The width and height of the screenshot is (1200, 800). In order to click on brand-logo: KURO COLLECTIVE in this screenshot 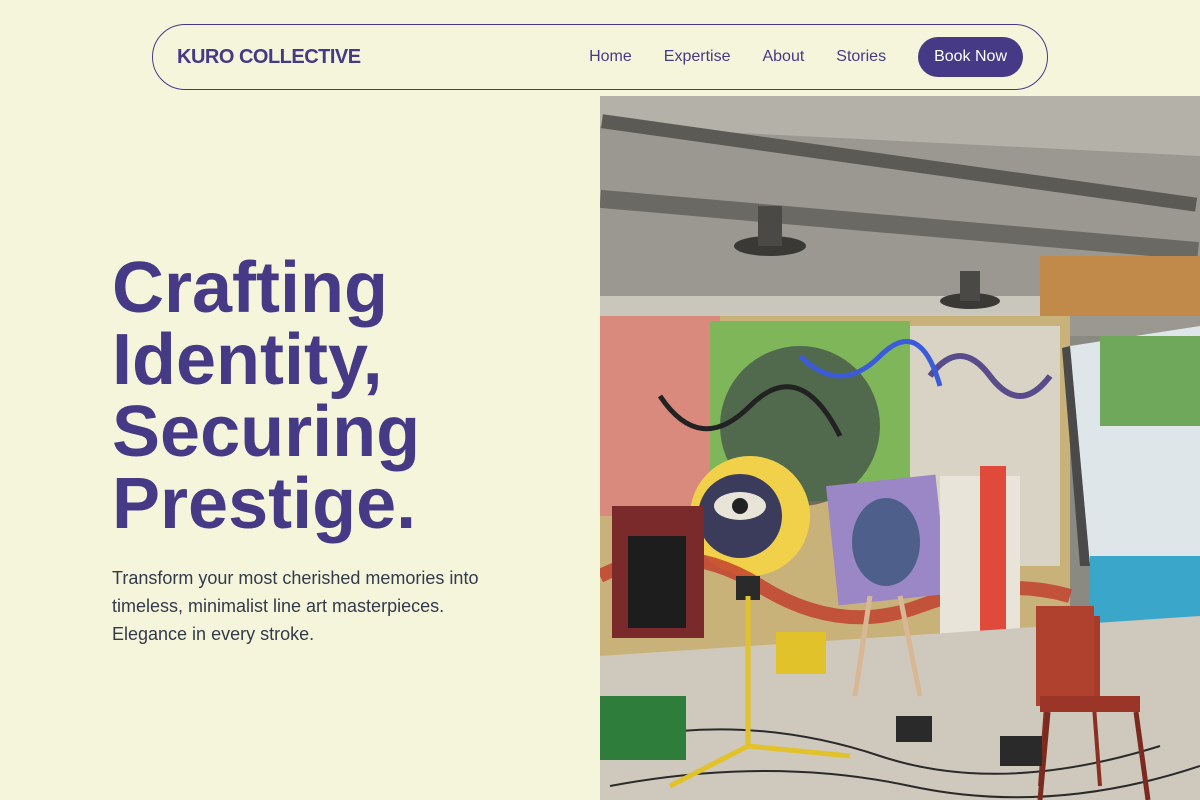, I will do `click(269, 57)`.